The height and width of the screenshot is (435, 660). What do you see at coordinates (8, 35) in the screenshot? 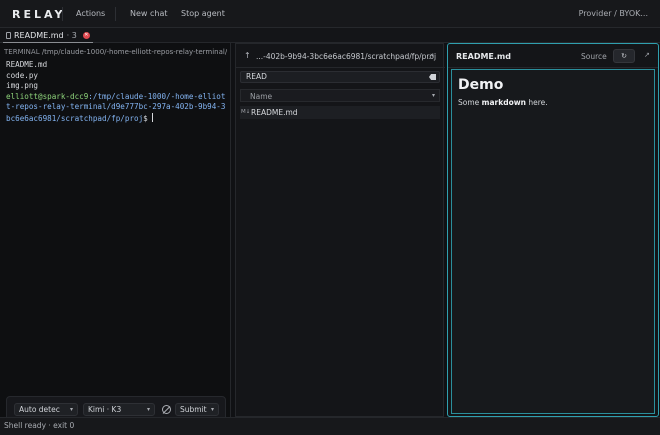
I see `file-icon` at bounding box center [8, 35].